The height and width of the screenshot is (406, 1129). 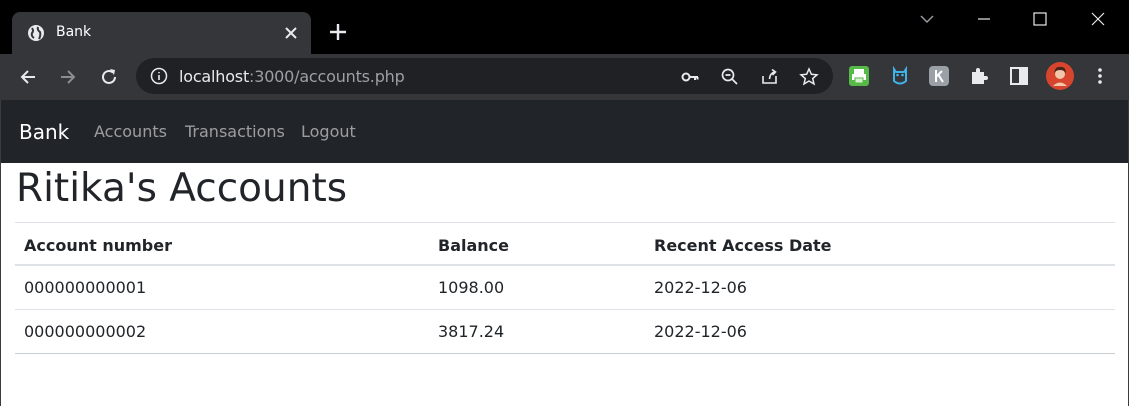 What do you see at coordinates (85, 287) in the screenshot?
I see `account-number-cell: 000000000001` at bounding box center [85, 287].